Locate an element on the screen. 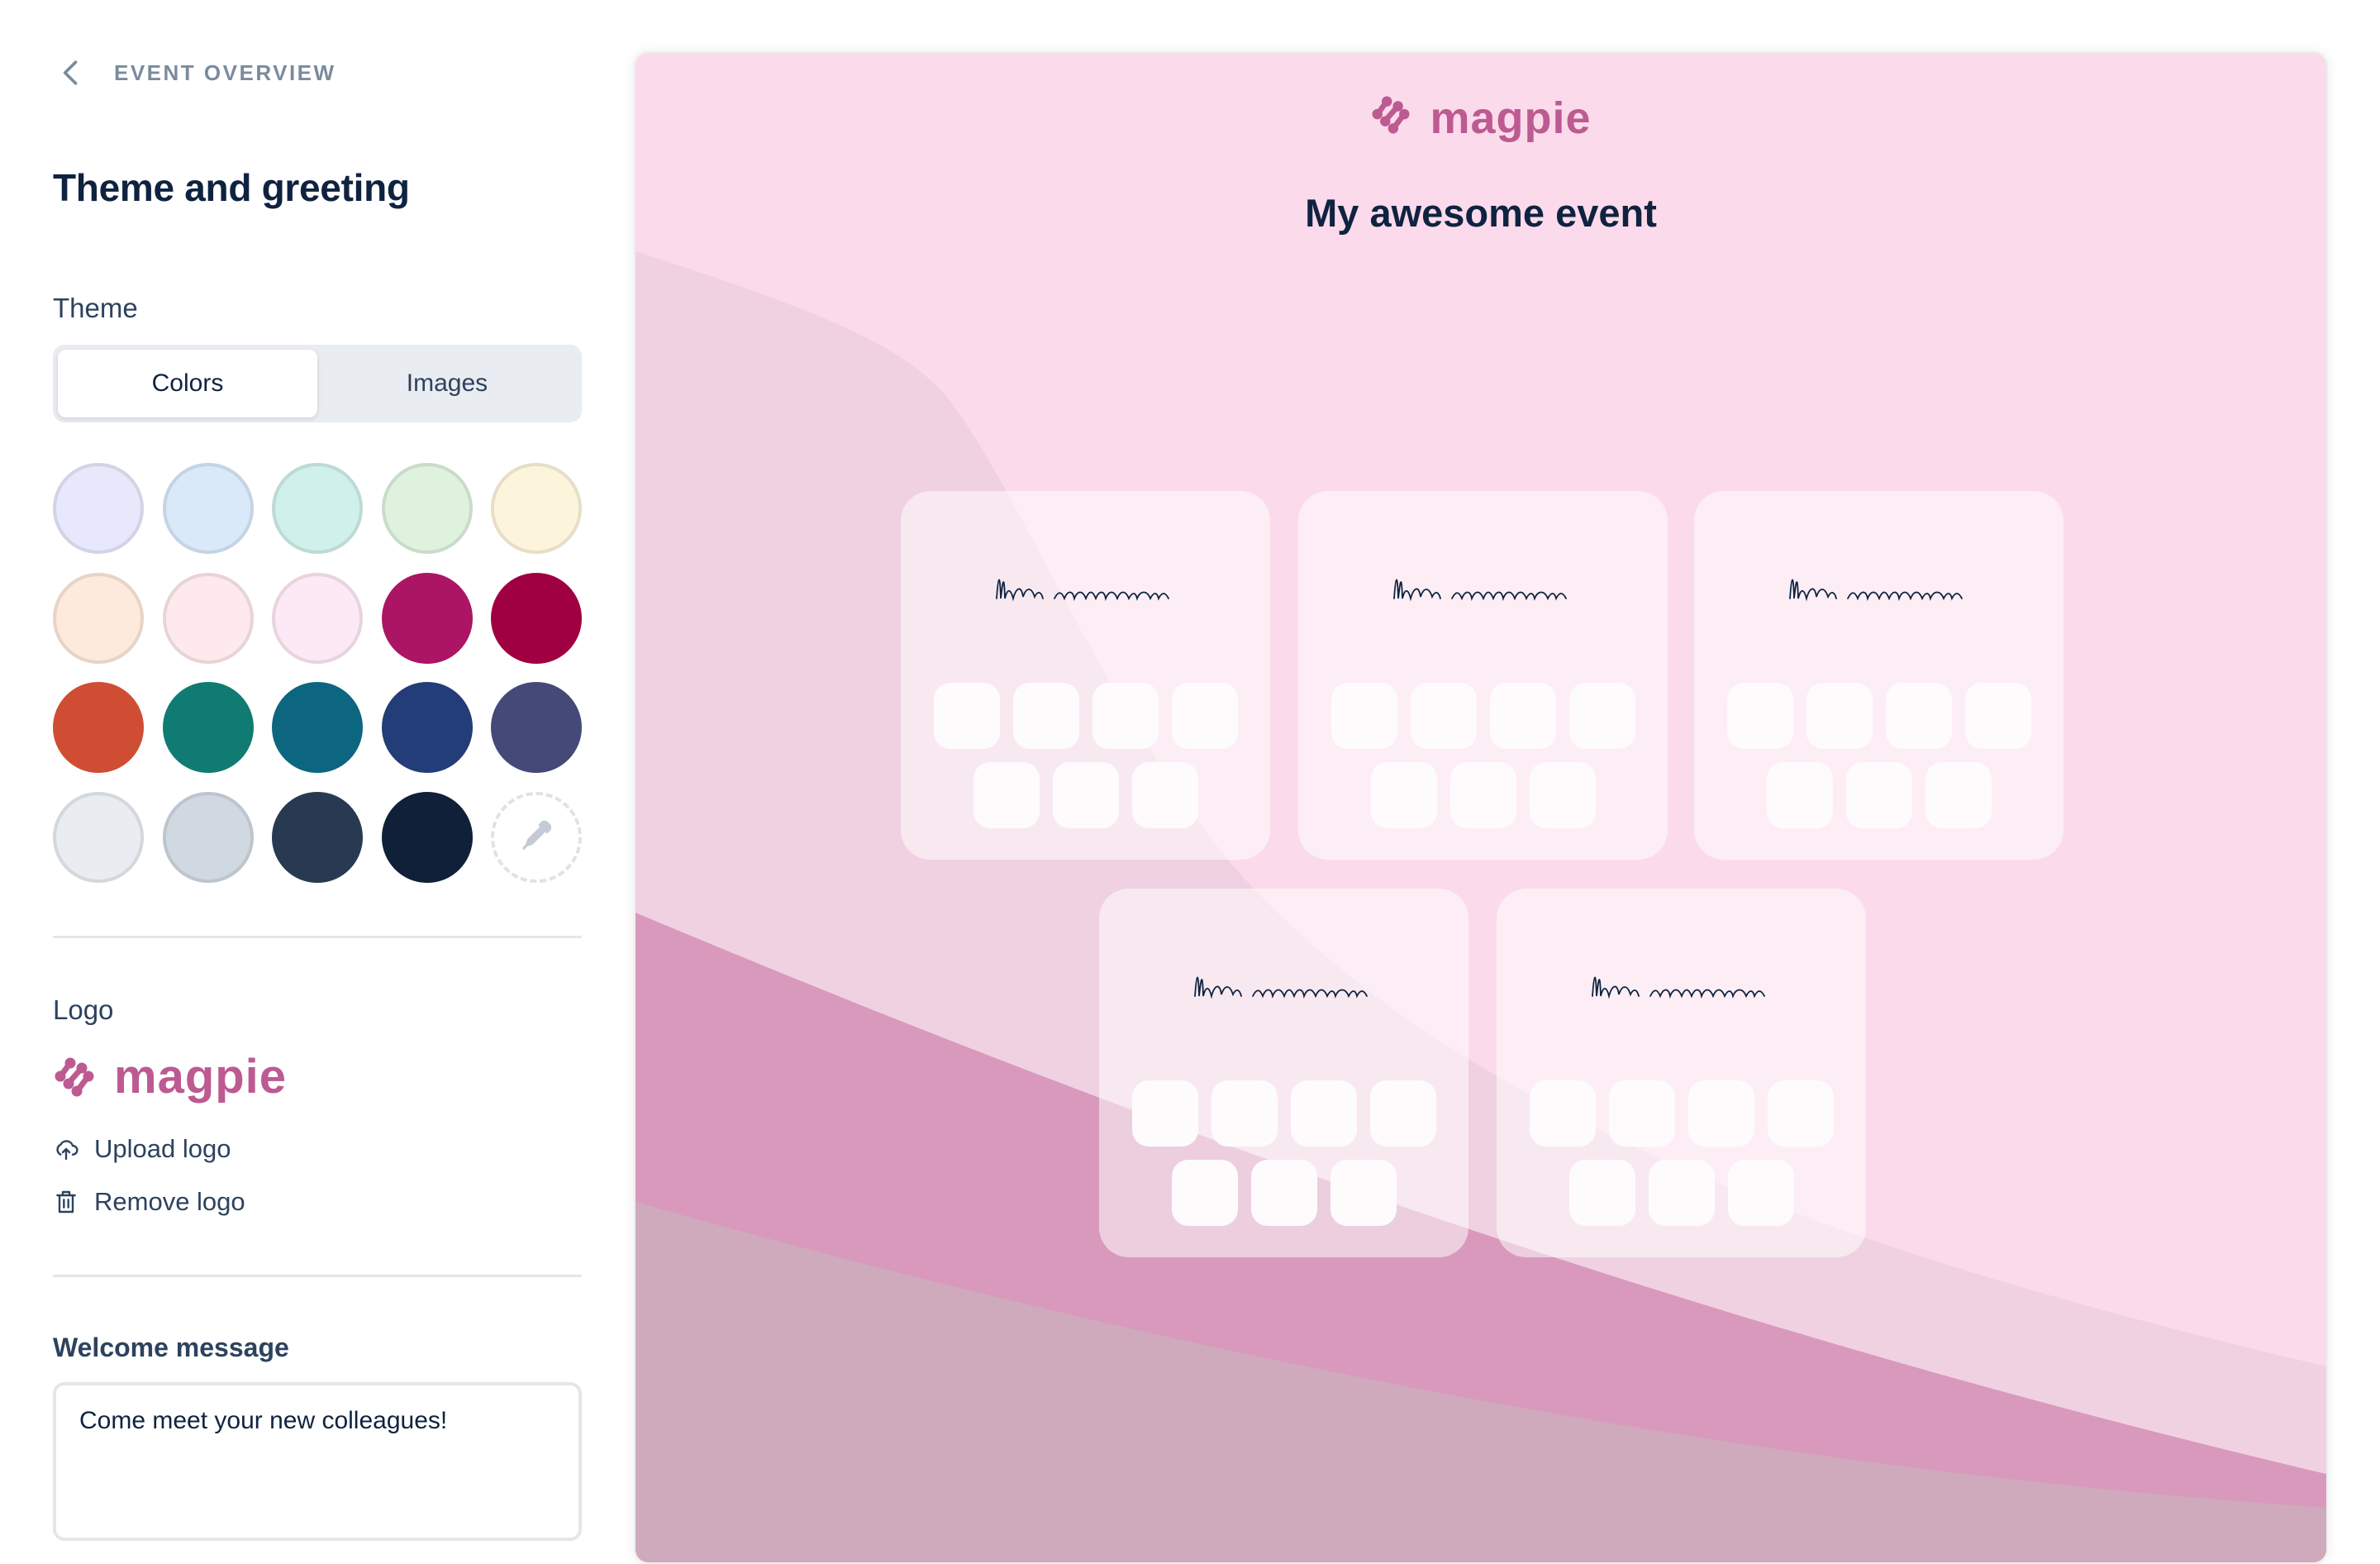 The image size is (2380, 1564). chevron-left-icon is located at coordinates (70, 72).